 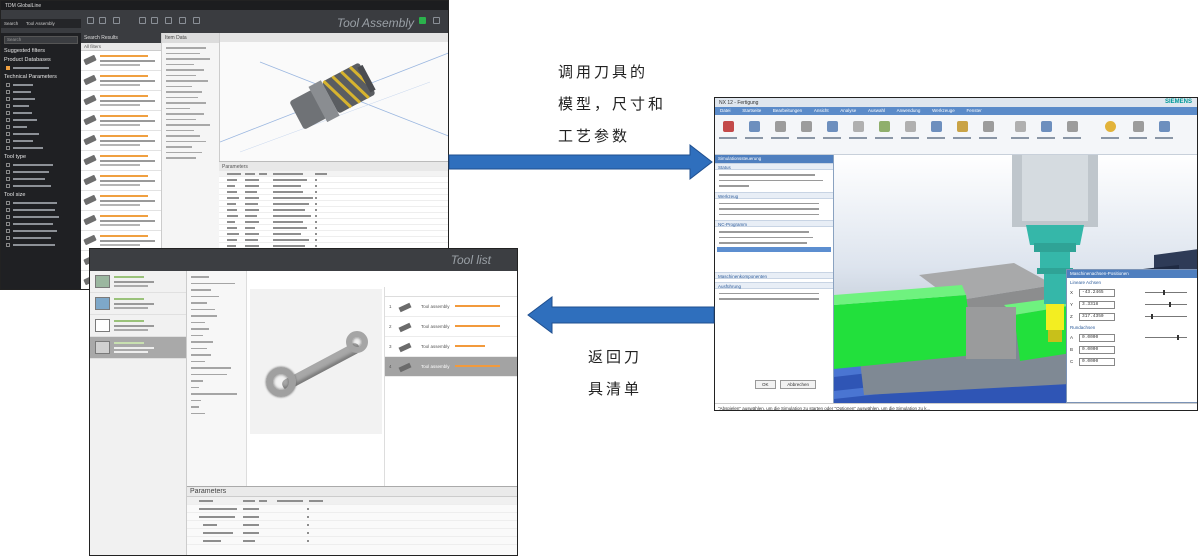 What do you see at coordinates (603, 72) in the screenshot?
I see `caption-line: 调用刀具的` at bounding box center [603, 72].